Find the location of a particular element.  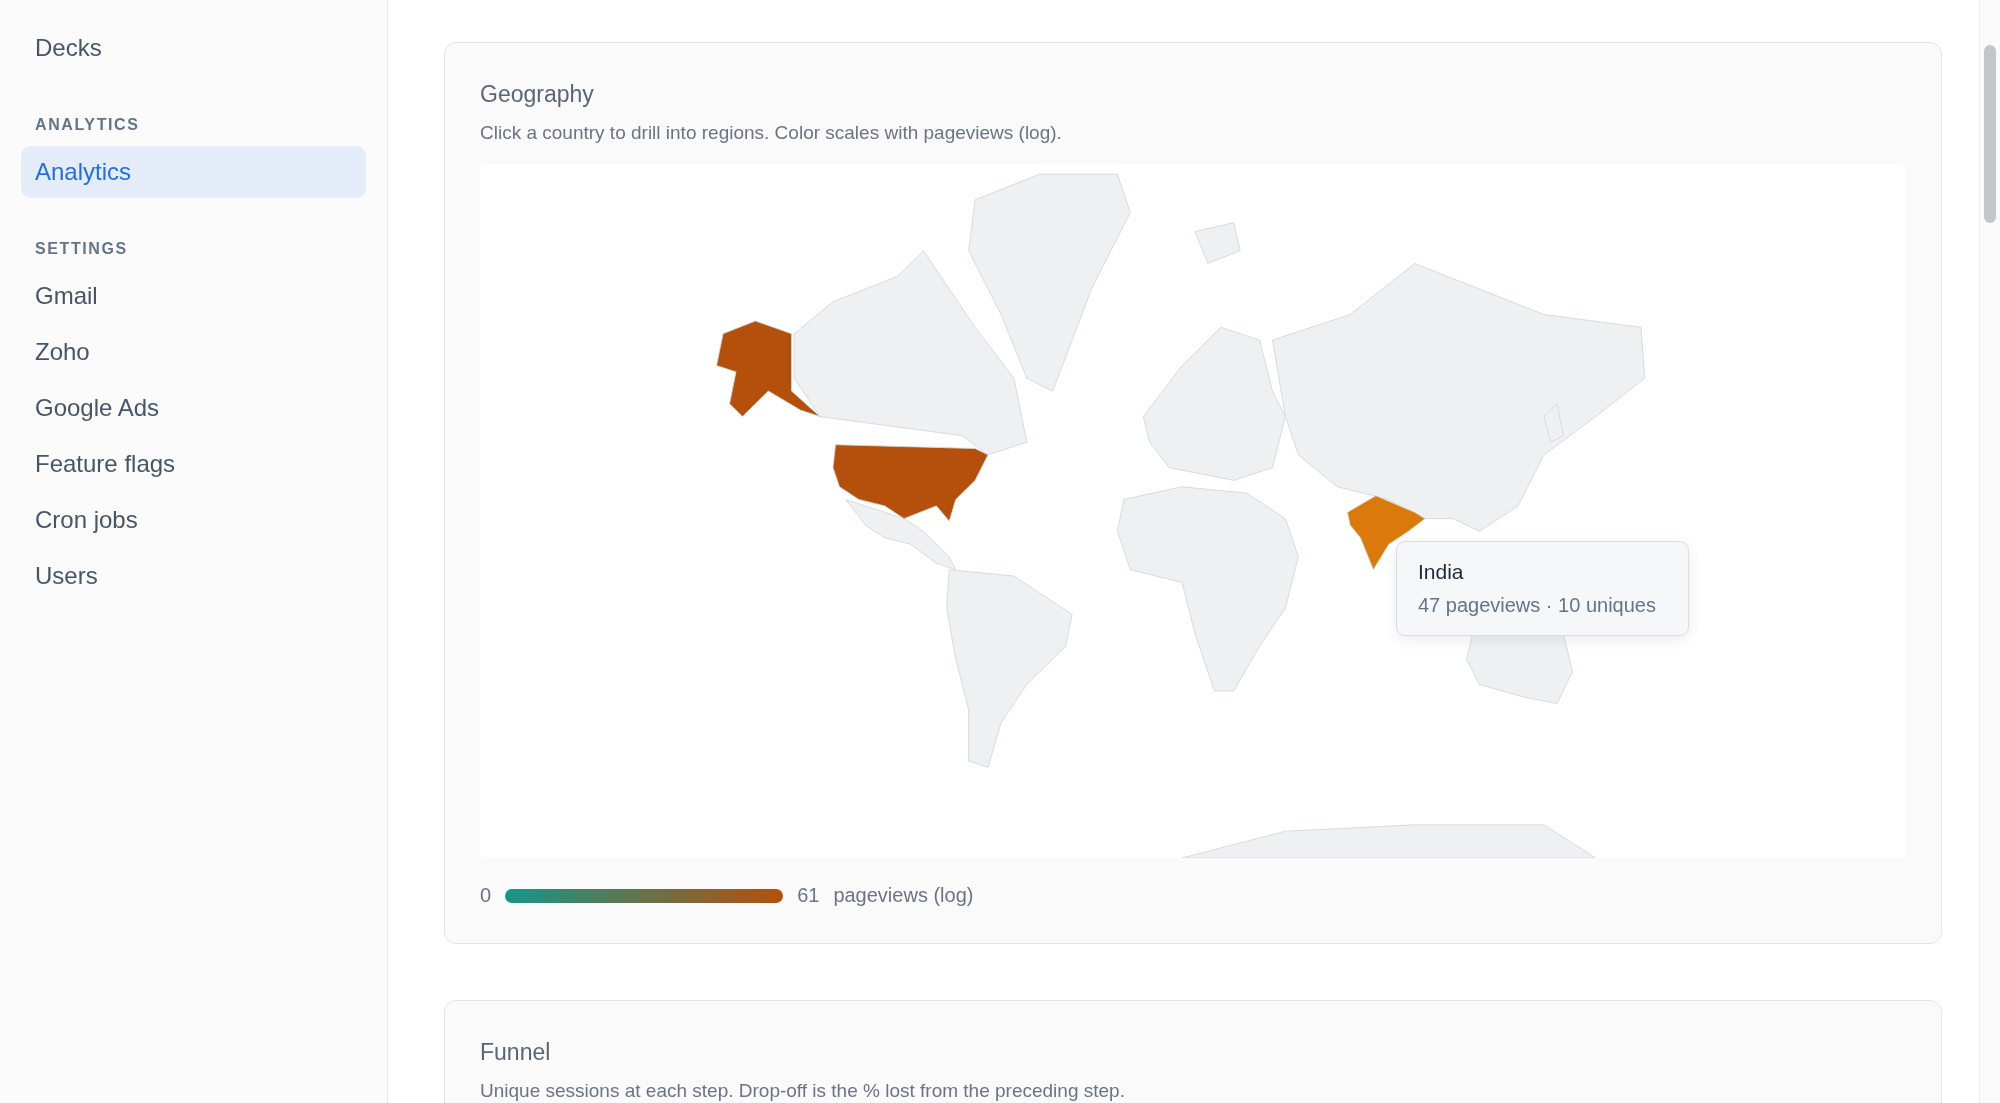

sidebar-item: Google Ads is located at coordinates (193, 408).